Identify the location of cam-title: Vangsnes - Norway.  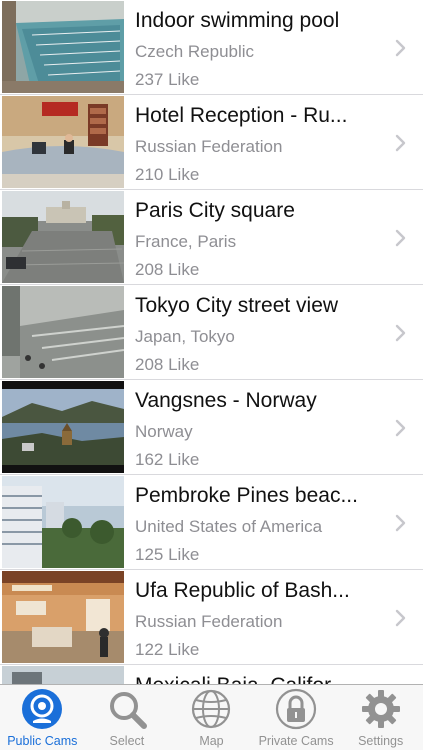
(226, 400).